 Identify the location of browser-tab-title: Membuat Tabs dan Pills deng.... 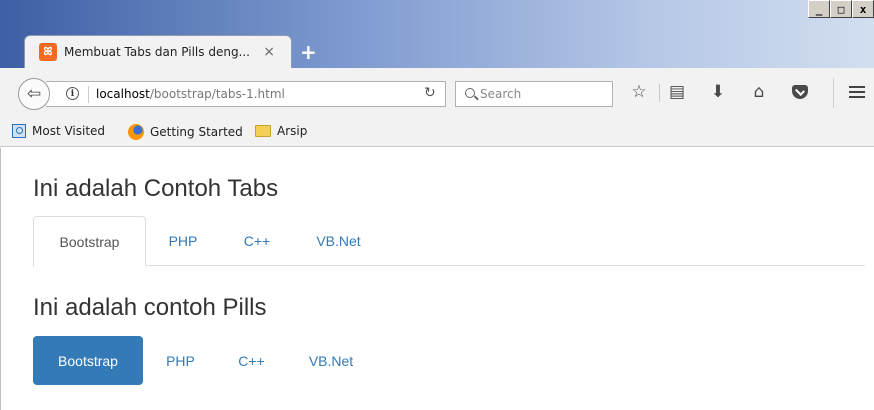
(157, 52).